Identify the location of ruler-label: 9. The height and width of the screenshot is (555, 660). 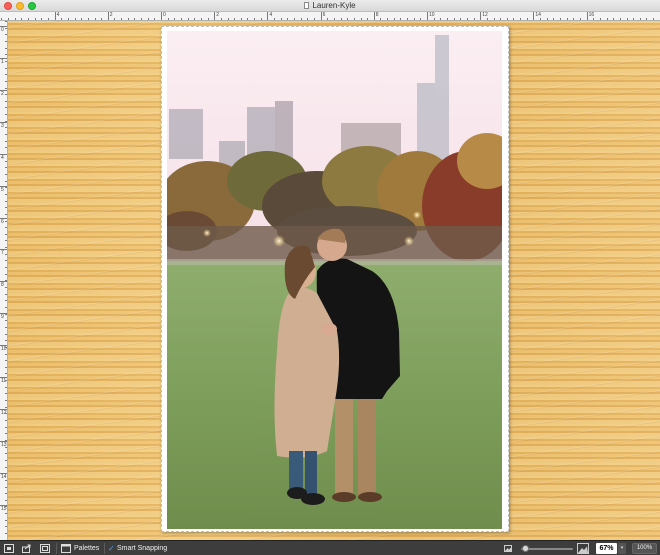
(2, 317).